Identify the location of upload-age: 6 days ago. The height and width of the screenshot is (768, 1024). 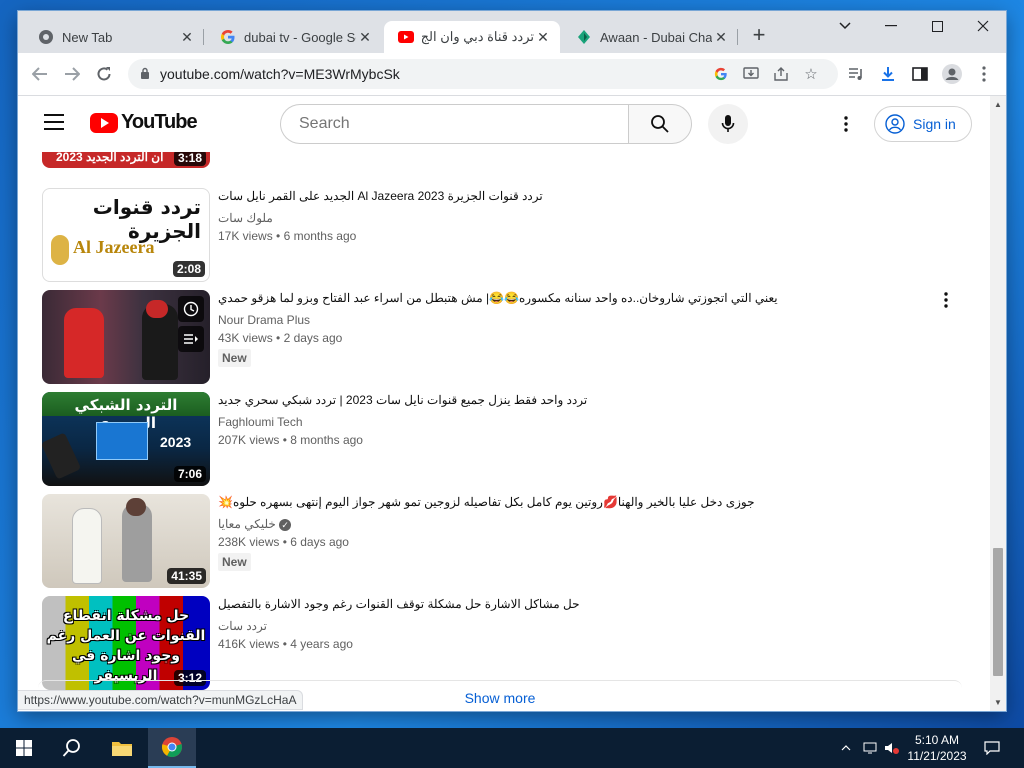
(319, 542).